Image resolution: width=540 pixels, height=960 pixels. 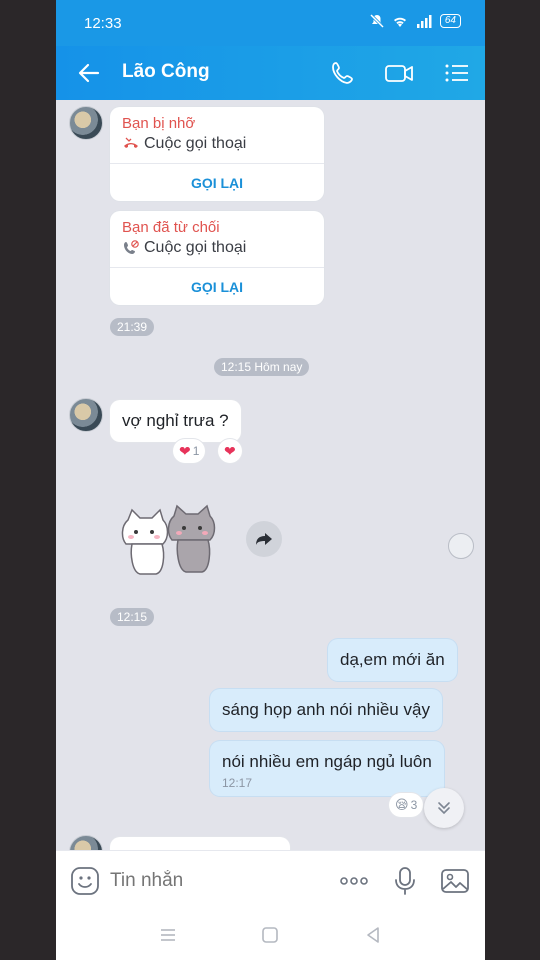 What do you see at coordinates (237, 783) in the screenshot?
I see `message-time: 12:17` at bounding box center [237, 783].